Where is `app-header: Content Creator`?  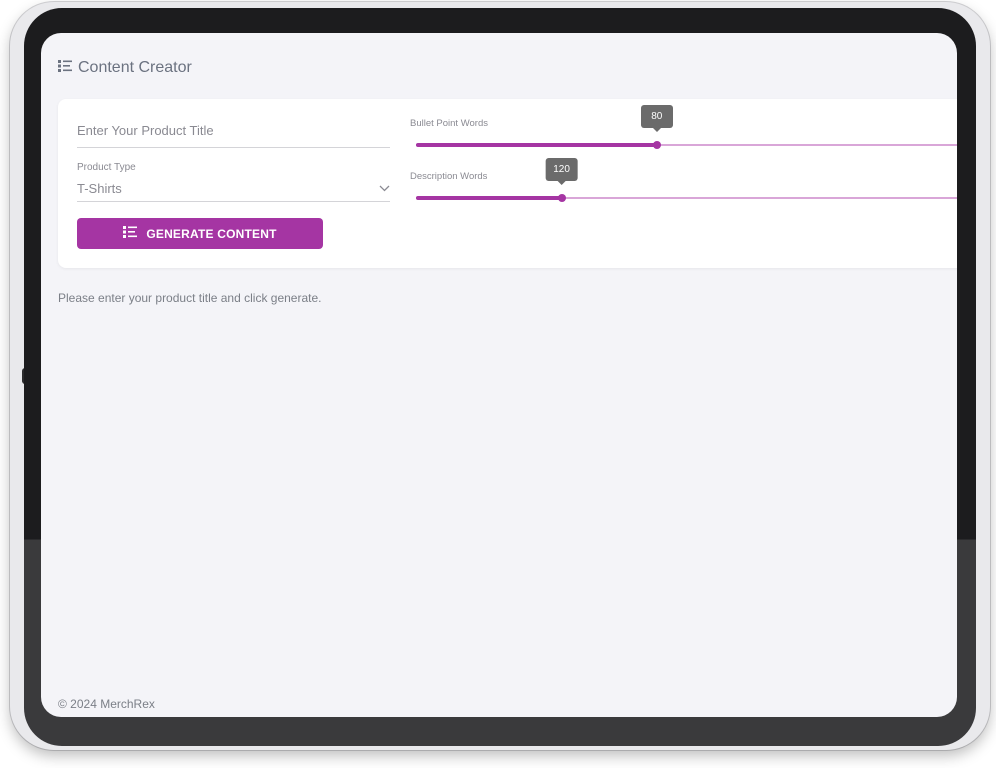 app-header: Content Creator is located at coordinates (125, 68).